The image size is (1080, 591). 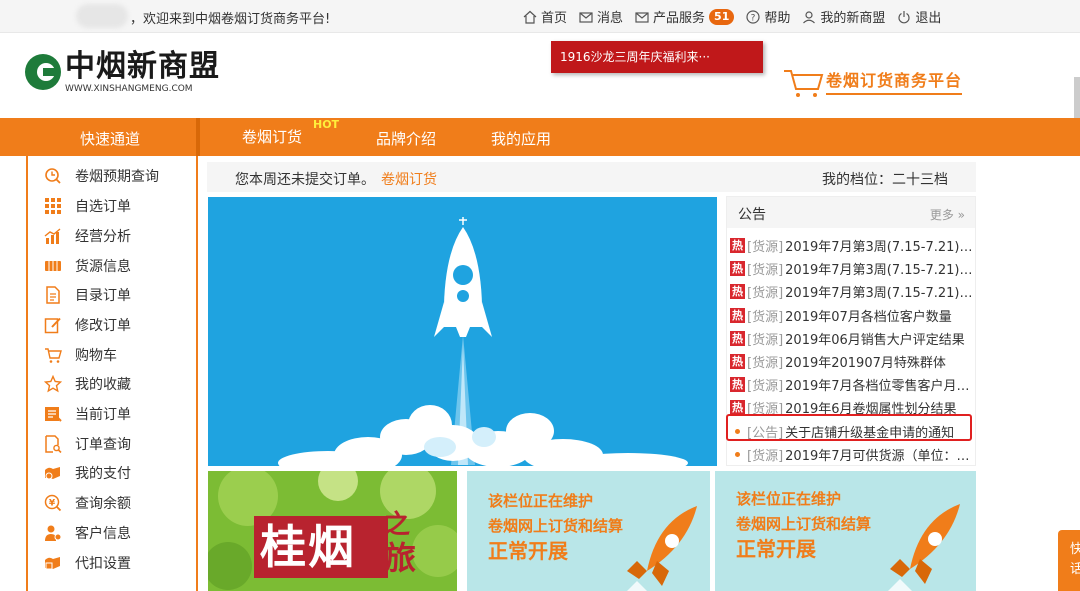 I want to click on home-label: 首页, so click(x=554, y=18).